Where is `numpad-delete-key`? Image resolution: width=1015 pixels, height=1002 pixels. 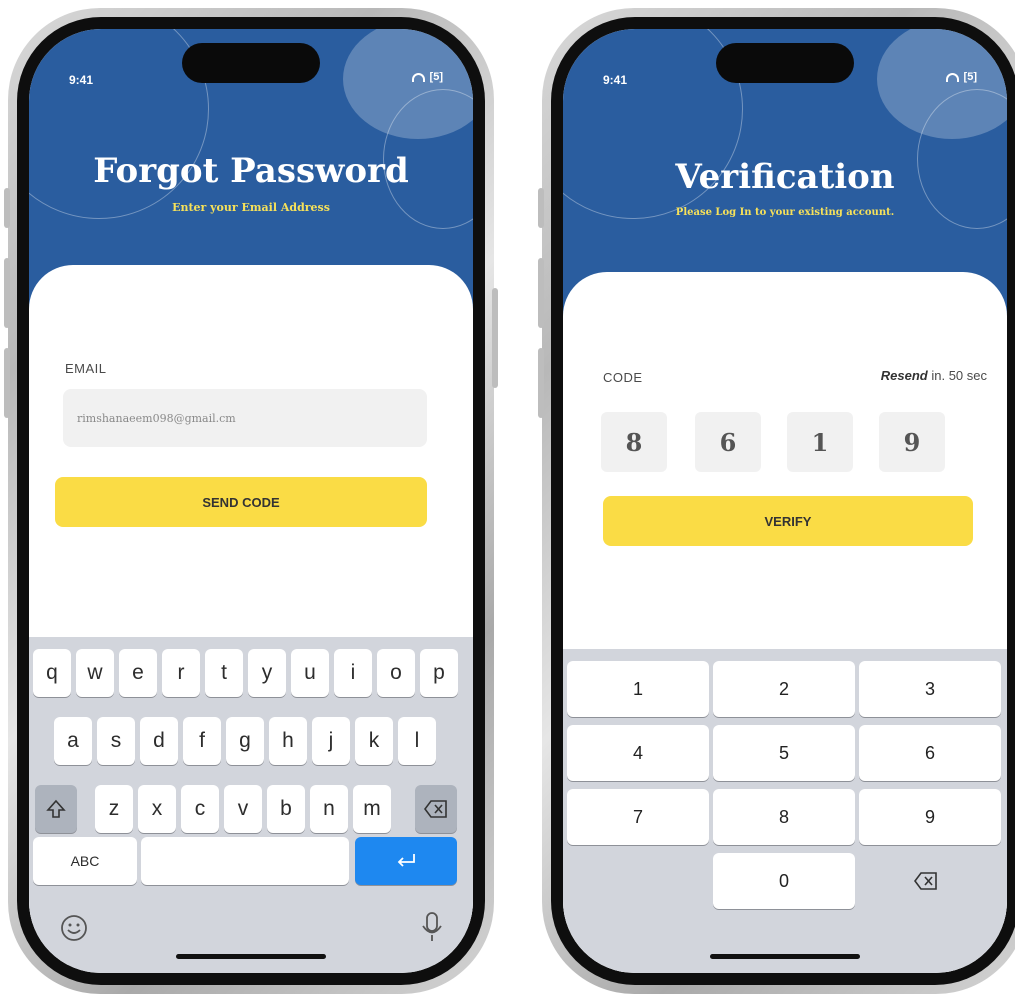
numpad-delete-key is located at coordinates (926, 881).